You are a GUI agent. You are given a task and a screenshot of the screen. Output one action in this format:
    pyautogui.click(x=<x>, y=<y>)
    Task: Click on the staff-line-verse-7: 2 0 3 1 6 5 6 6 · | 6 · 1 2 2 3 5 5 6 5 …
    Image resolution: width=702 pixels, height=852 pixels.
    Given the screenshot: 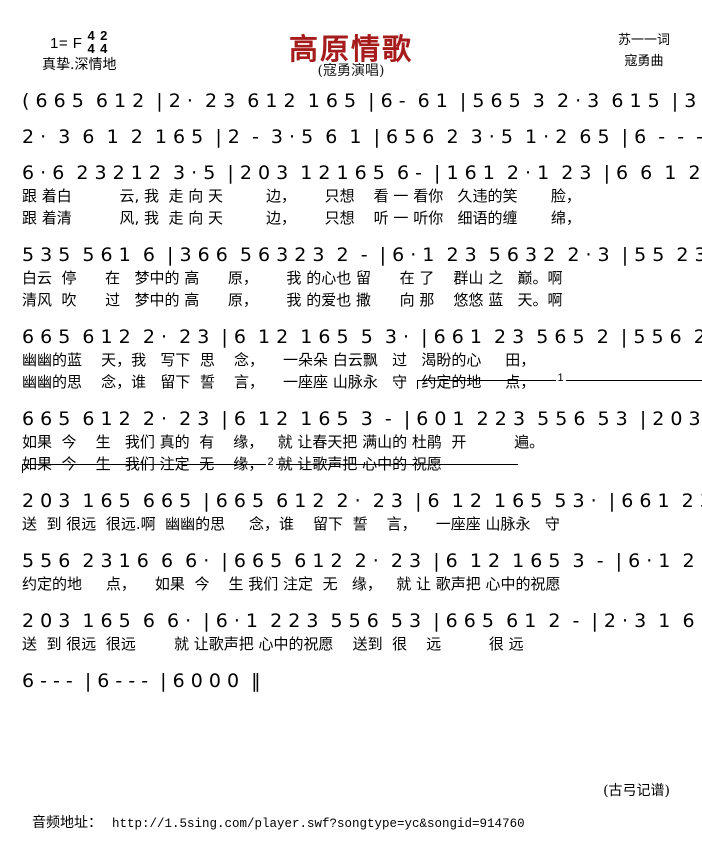 What is the action you would take?
    pyautogui.click(x=362, y=627)
    